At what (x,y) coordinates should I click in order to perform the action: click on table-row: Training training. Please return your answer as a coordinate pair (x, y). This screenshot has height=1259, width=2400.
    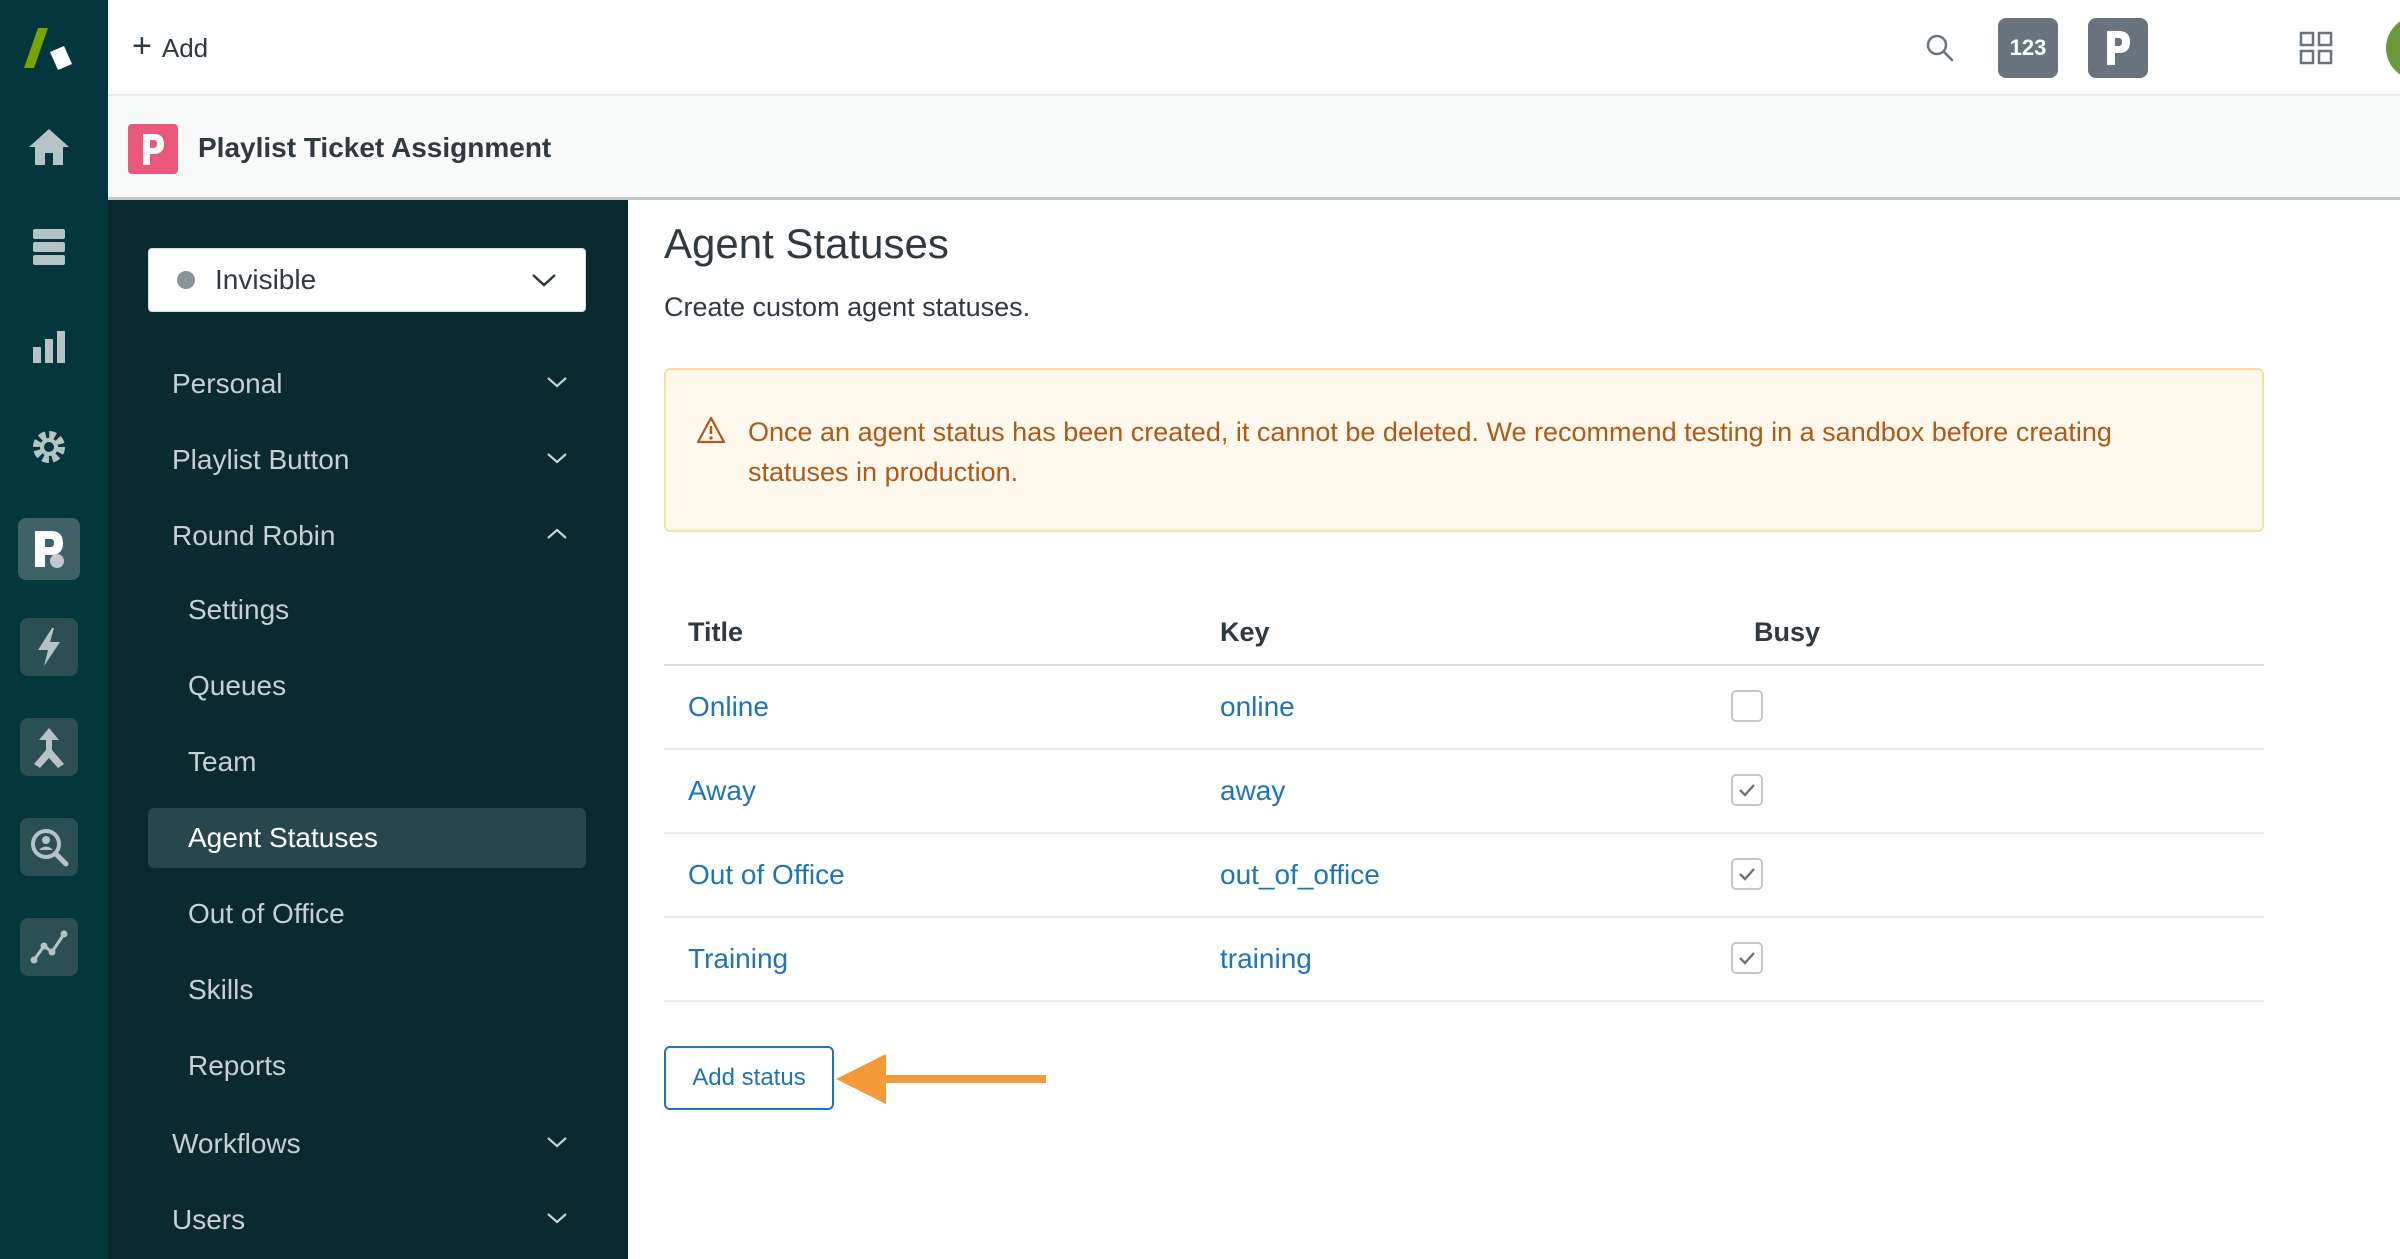
    Looking at the image, I should click on (1464, 960).